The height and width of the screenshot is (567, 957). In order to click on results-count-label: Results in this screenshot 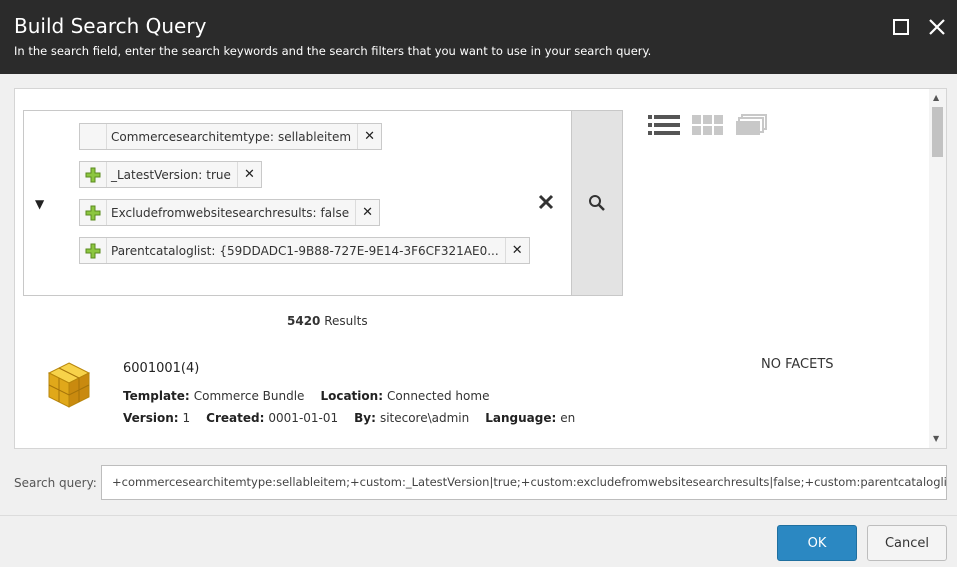, I will do `click(346, 321)`.